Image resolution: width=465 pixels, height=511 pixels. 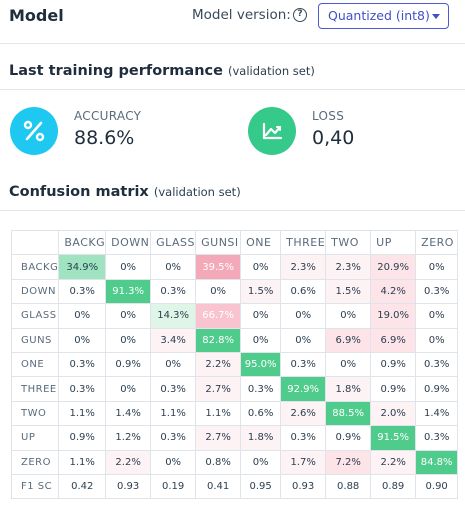 I want to click on matrix-cell-correct: 14.3%, so click(x=173, y=316).